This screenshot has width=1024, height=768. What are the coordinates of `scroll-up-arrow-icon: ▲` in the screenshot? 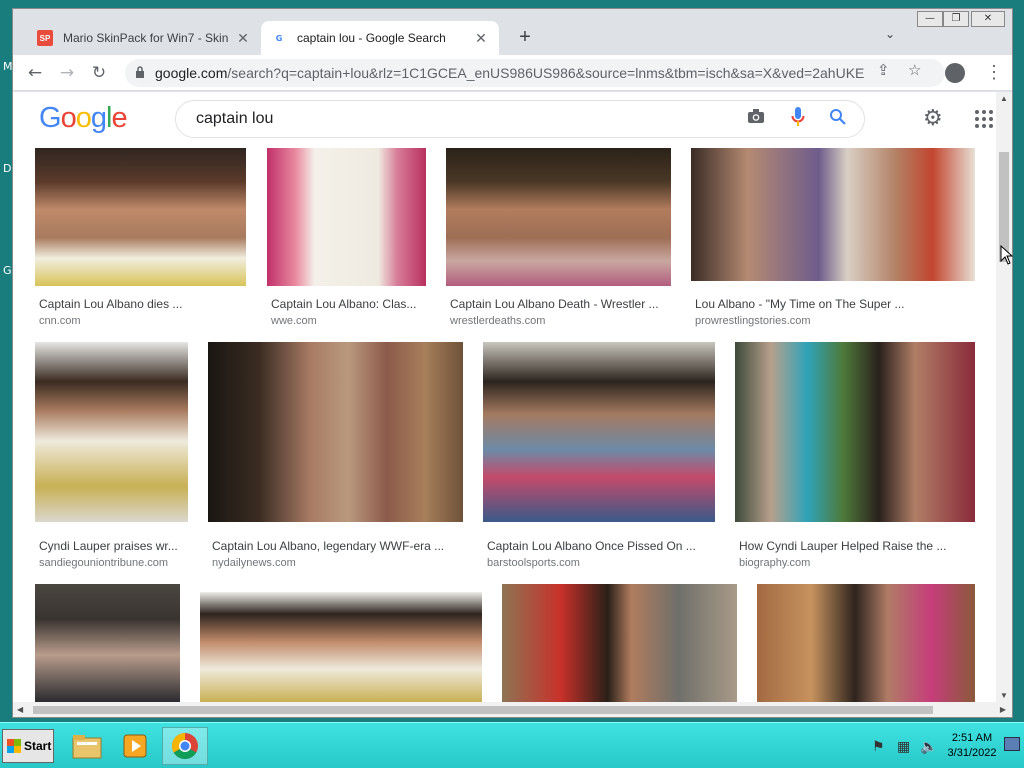 It's located at (1004, 98).